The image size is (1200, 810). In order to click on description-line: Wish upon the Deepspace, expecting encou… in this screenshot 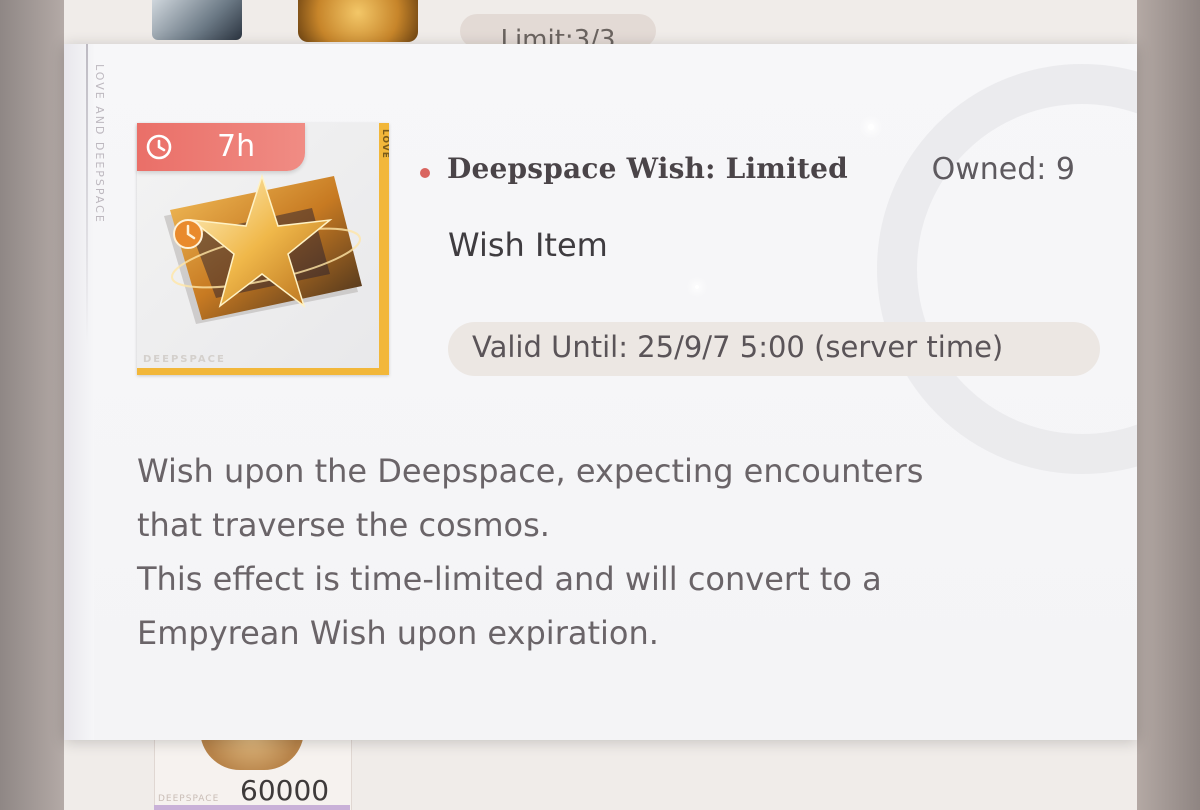, I will do `click(530, 471)`.